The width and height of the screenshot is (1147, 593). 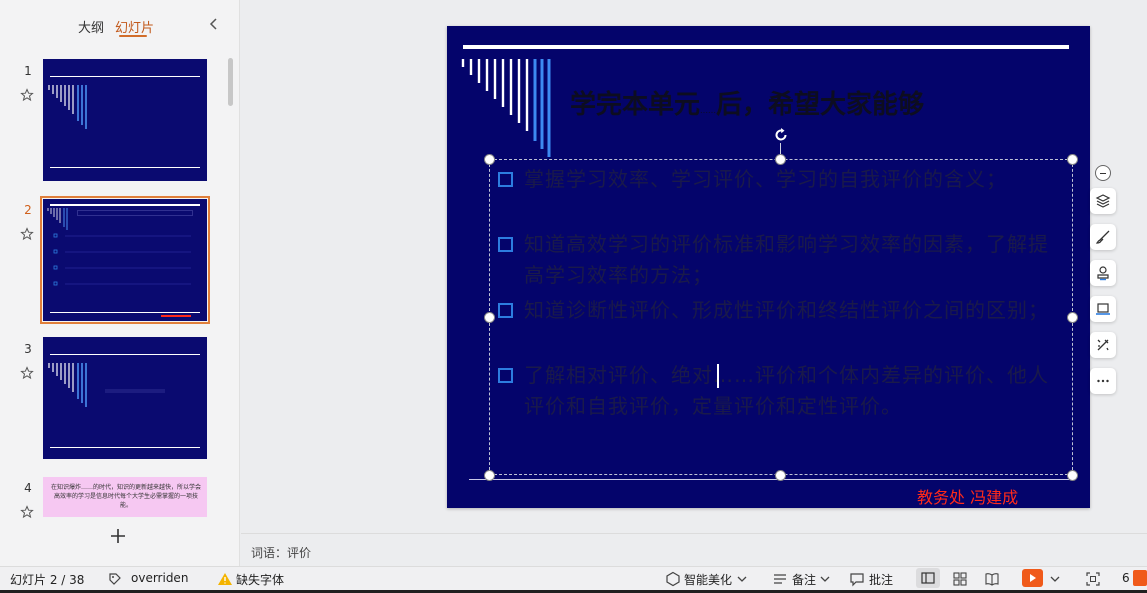 I want to click on notes-icon, so click(x=780, y=579).